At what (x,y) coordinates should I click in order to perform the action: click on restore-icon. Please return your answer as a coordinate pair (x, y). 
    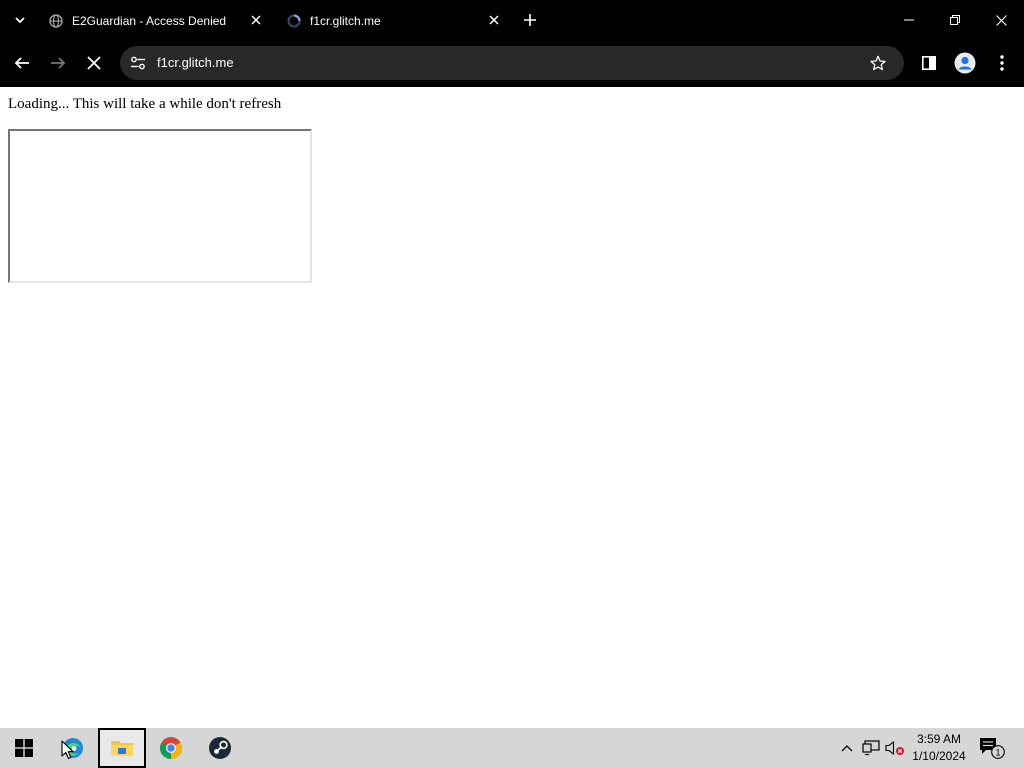
    Looking at the image, I should click on (955, 20).